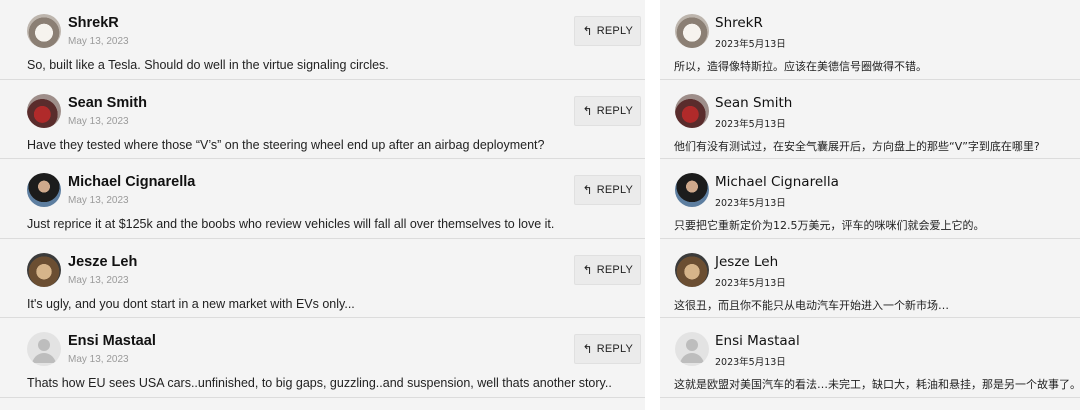  What do you see at coordinates (857, 146) in the screenshot?
I see `comment-text: 他们有没有测试过，在安全气囊展开后，方向盘上的那些“V”字到底在哪里?` at bounding box center [857, 146].